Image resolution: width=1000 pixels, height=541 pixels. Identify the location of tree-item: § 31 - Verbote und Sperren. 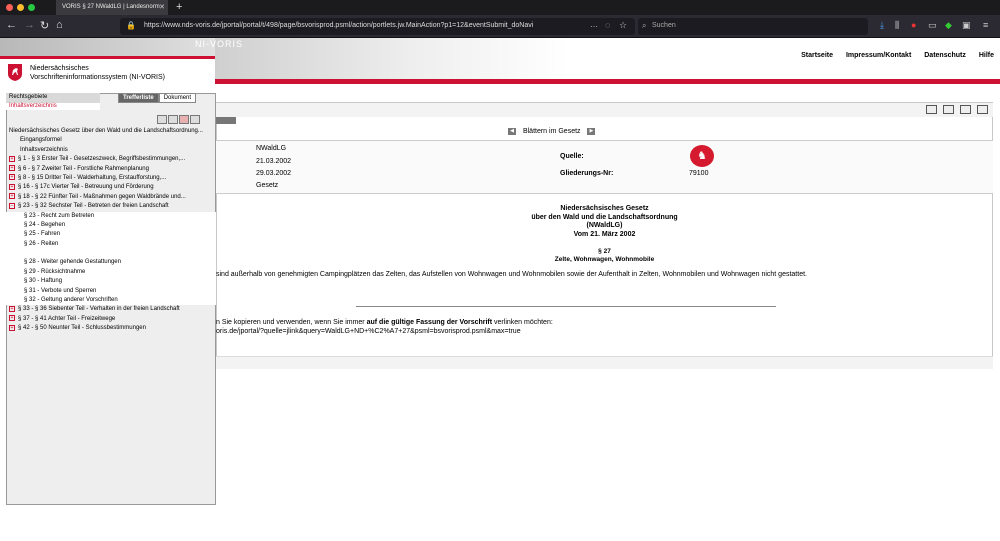
(111, 291).